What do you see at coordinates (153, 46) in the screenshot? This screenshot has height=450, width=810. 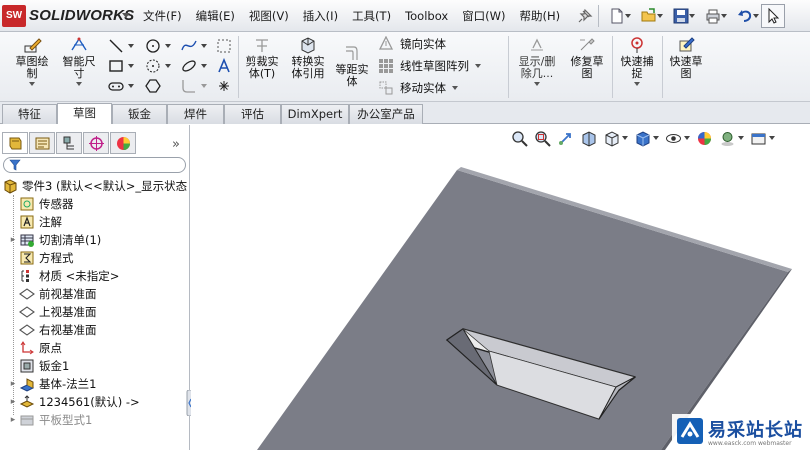 I see `circle-icon` at bounding box center [153, 46].